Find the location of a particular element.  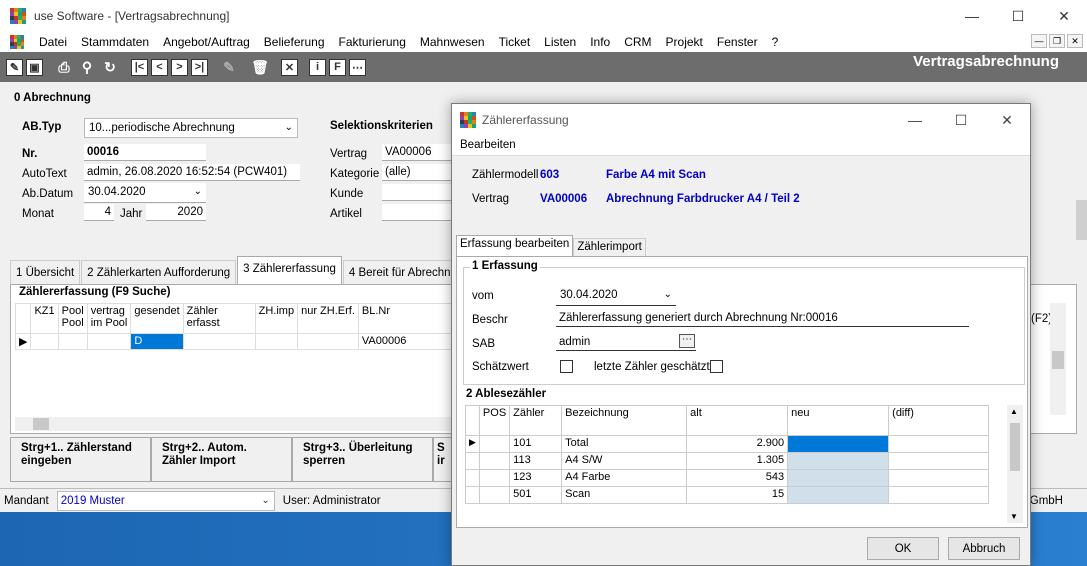

maximize-icon: ☐ is located at coordinates (1018, 16).